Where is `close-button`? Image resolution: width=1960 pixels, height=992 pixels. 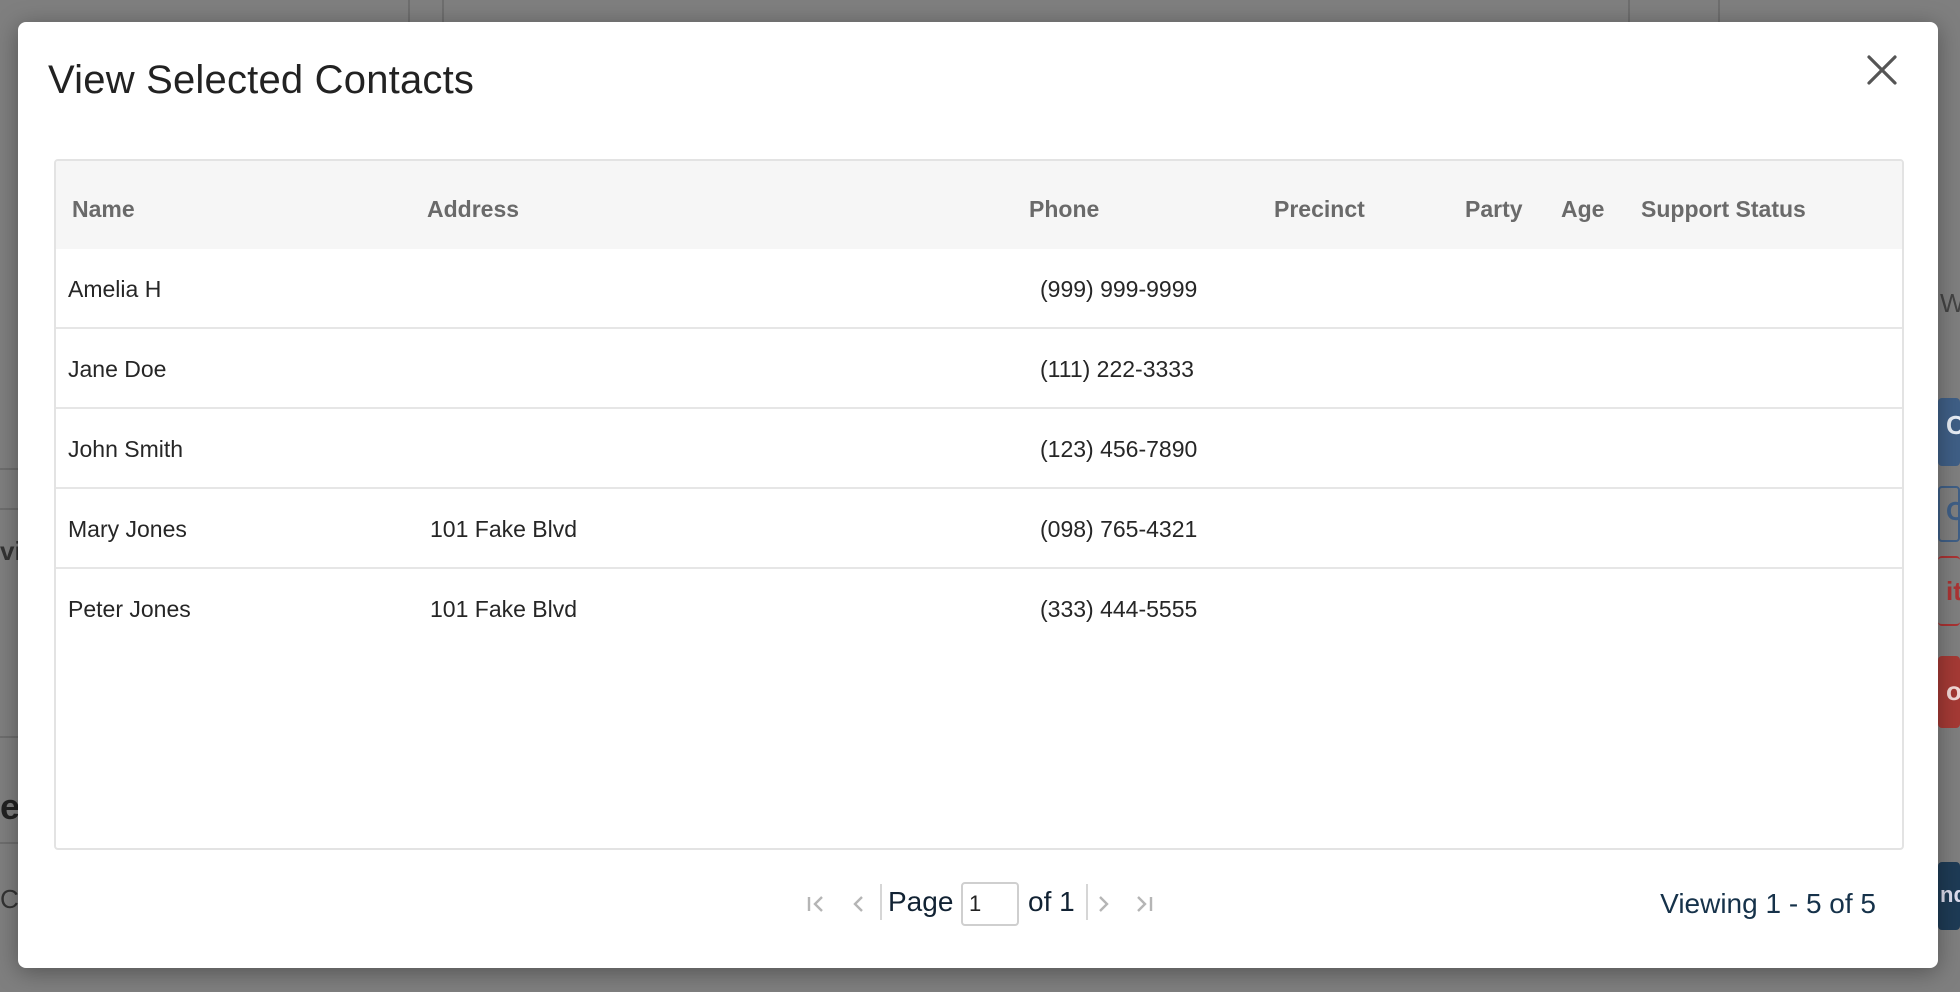
close-button is located at coordinates (1882, 70).